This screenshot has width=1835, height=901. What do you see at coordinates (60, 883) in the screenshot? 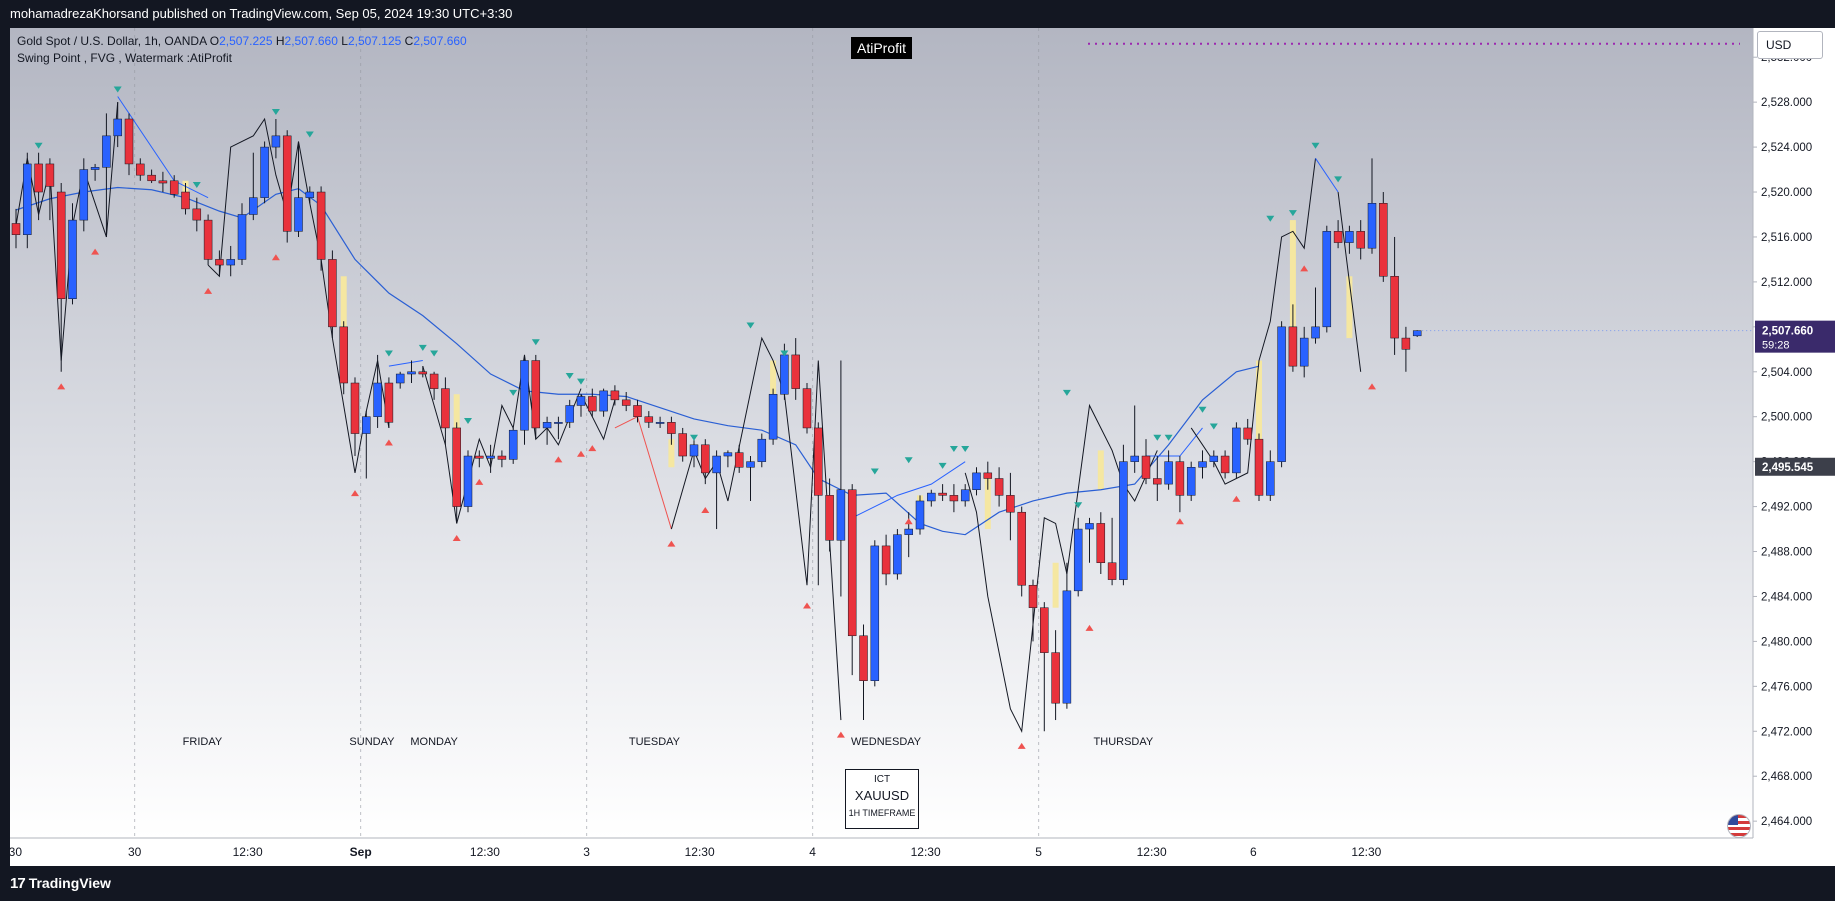
I see `tradingview-logo: 17 TradingView` at bounding box center [60, 883].